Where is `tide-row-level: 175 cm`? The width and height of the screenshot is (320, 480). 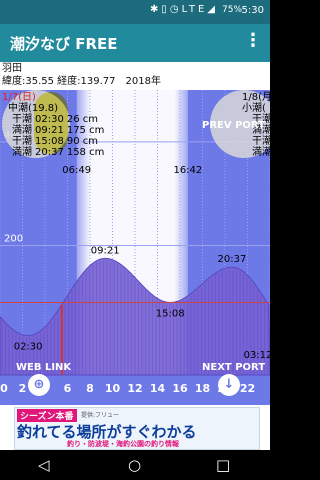
tide-row-level: 175 cm is located at coordinates (85, 130).